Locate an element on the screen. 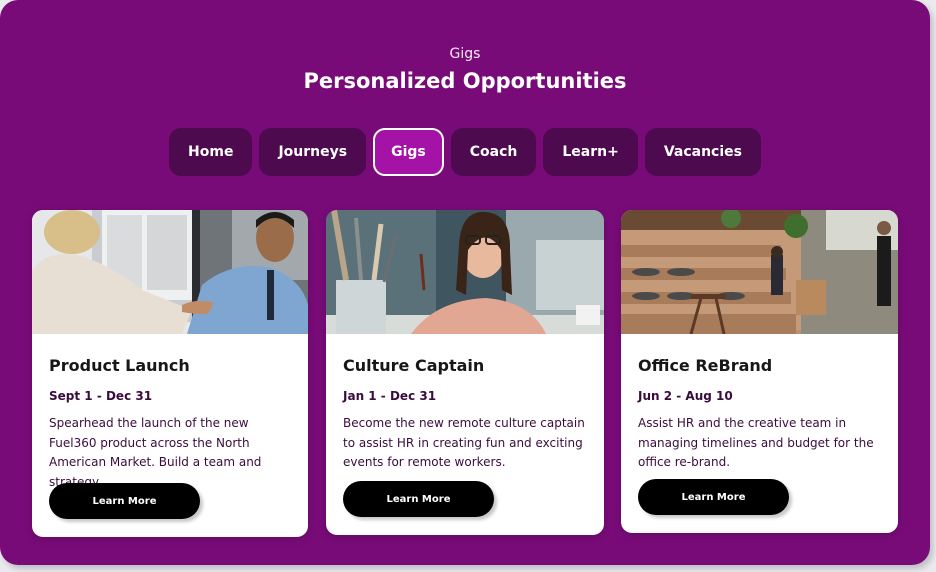 The height and width of the screenshot is (572, 936). card-title: Office ReBrand is located at coordinates (705, 365).